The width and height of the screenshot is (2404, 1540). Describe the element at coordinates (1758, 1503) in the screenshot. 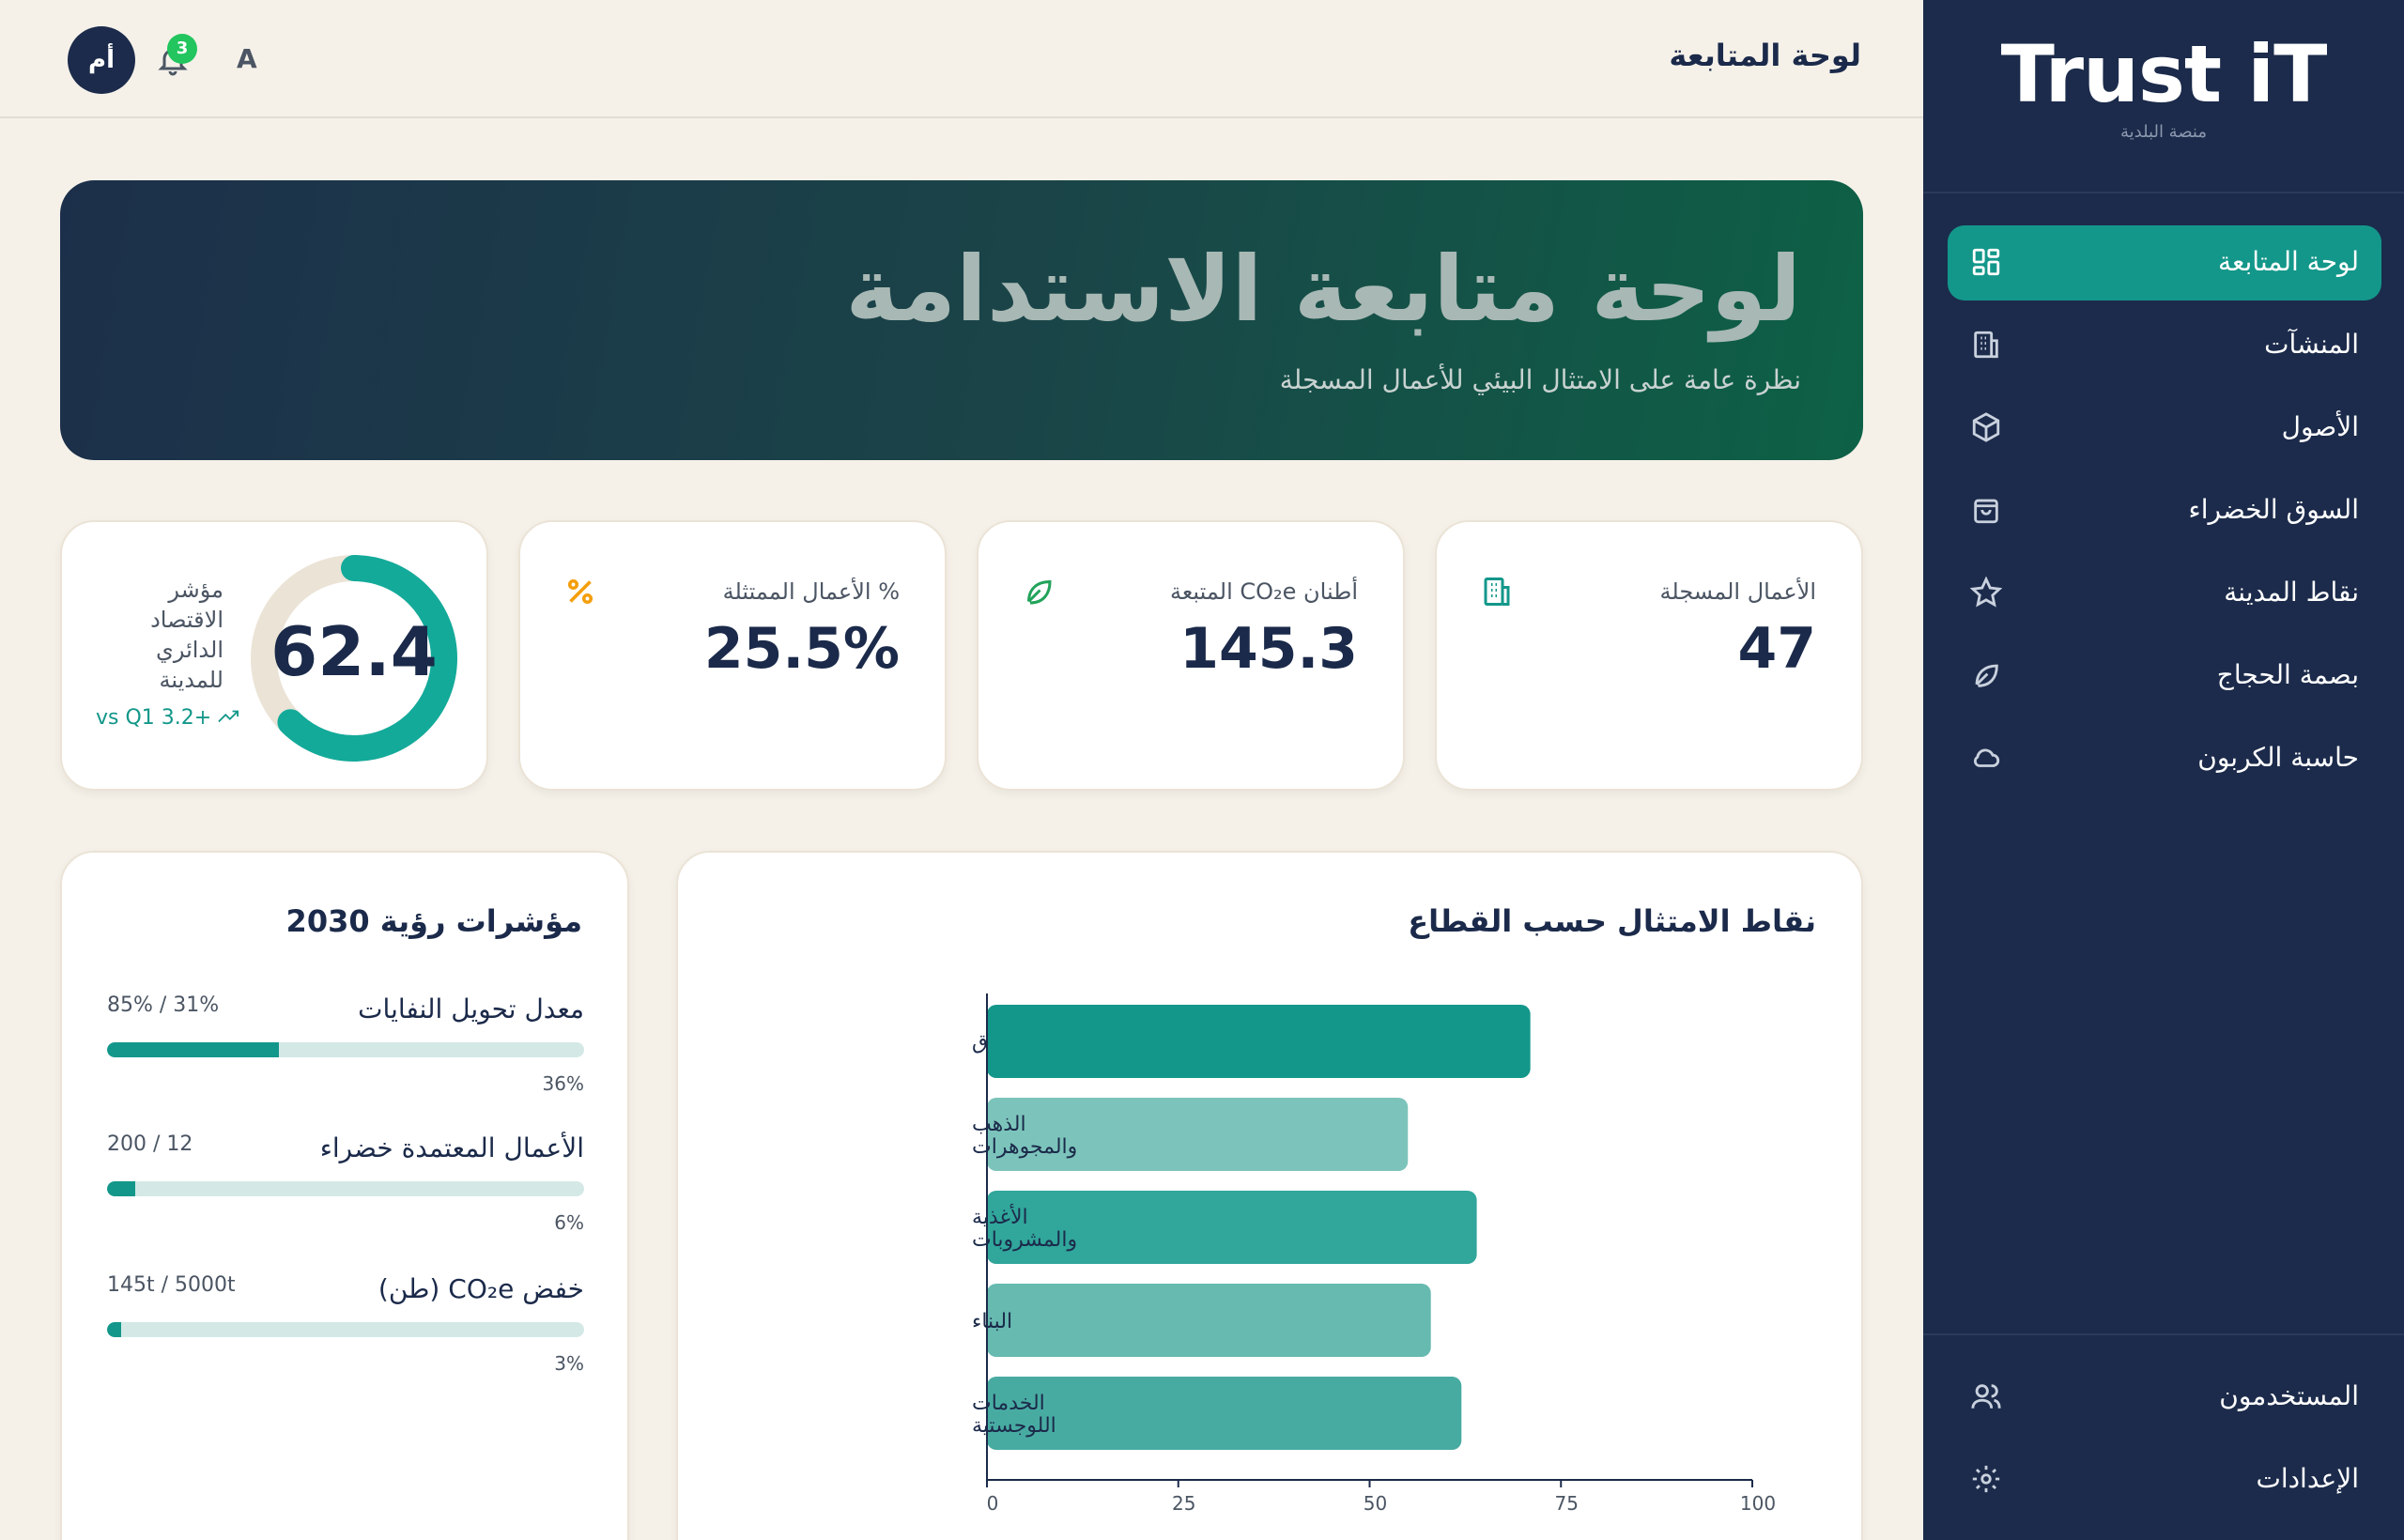

I see `chart-tick-label: 100` at that location.